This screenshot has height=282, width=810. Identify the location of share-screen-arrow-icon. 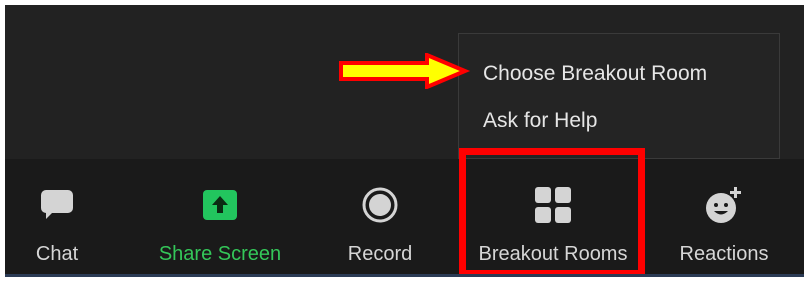
(220, 205).